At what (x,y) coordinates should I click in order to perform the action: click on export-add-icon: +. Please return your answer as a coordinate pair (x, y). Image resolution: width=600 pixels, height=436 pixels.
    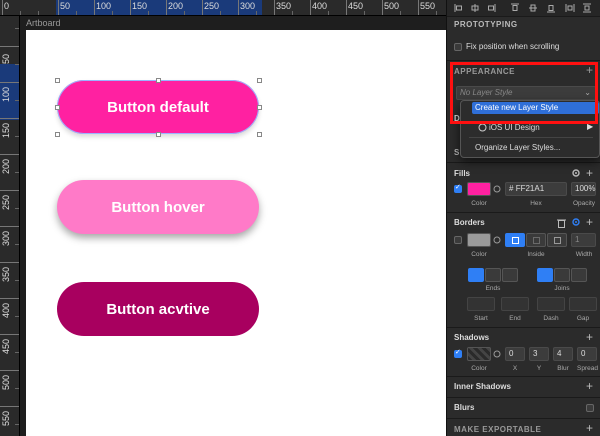
    Looking at the image, I should click on (589, 428).